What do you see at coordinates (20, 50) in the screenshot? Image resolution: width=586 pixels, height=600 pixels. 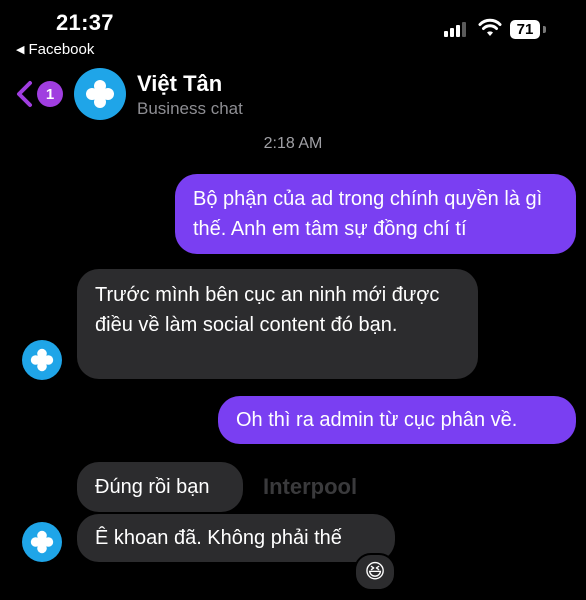 I see `back-triangle-icon: ◀` at bounding box center [20, 50].